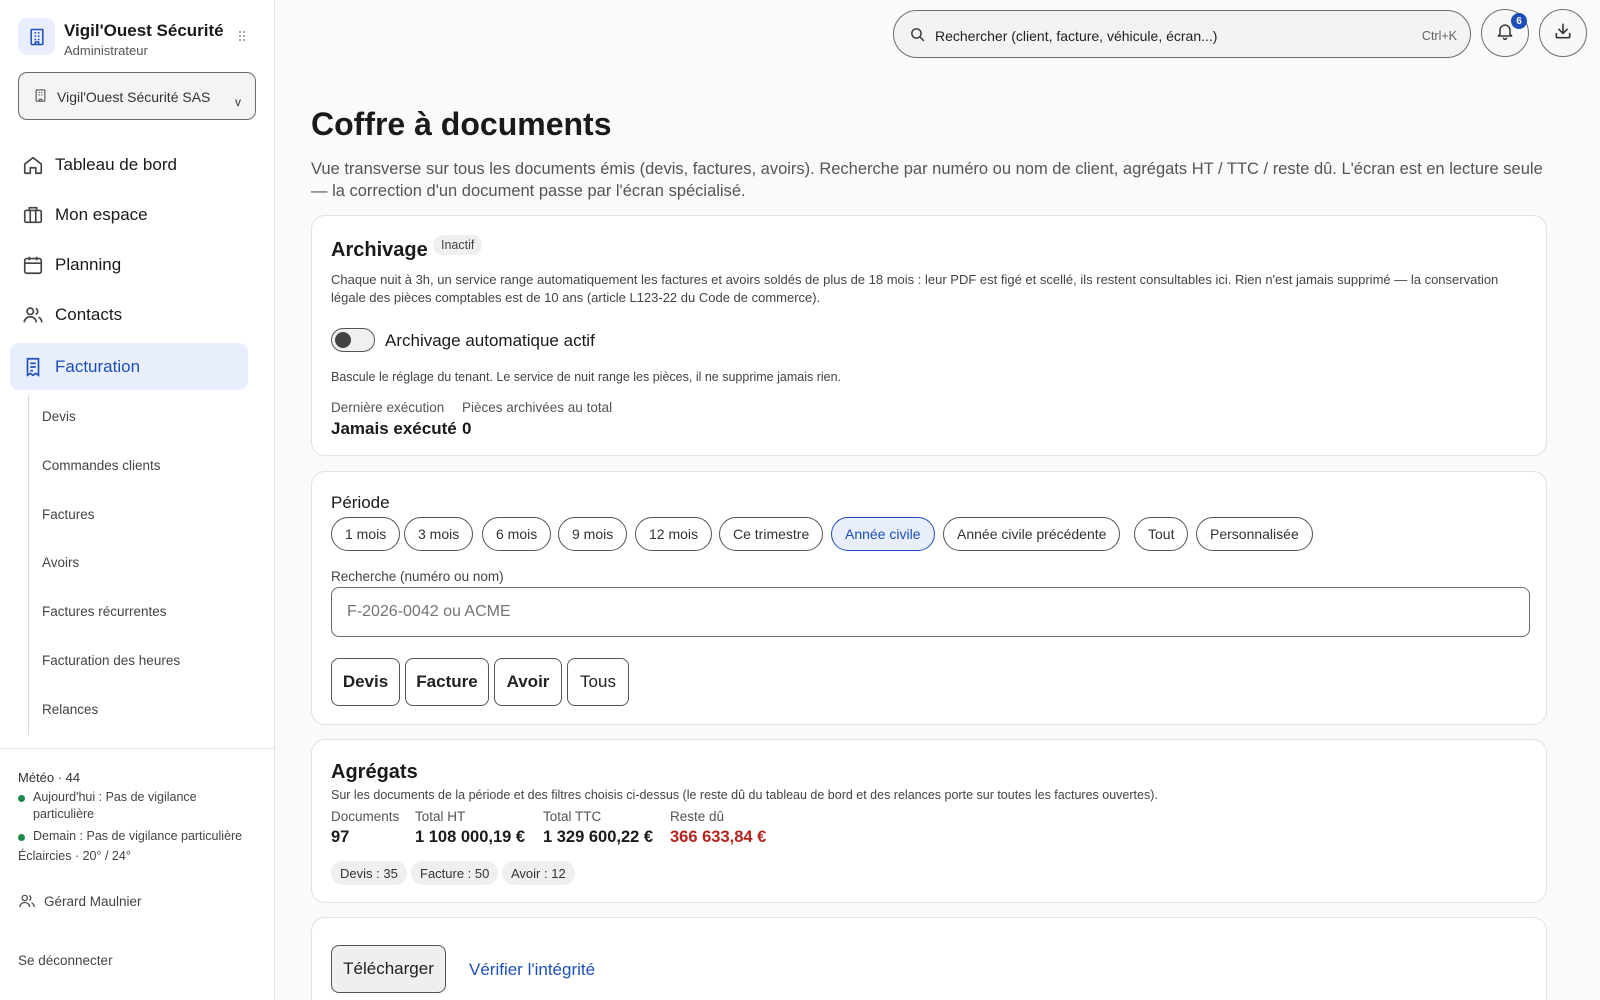 Image resolution: width=1600 pixels, height=1000 pixels. I want to click on sidebar-item-facturation: Facturation, so click(129, 366).